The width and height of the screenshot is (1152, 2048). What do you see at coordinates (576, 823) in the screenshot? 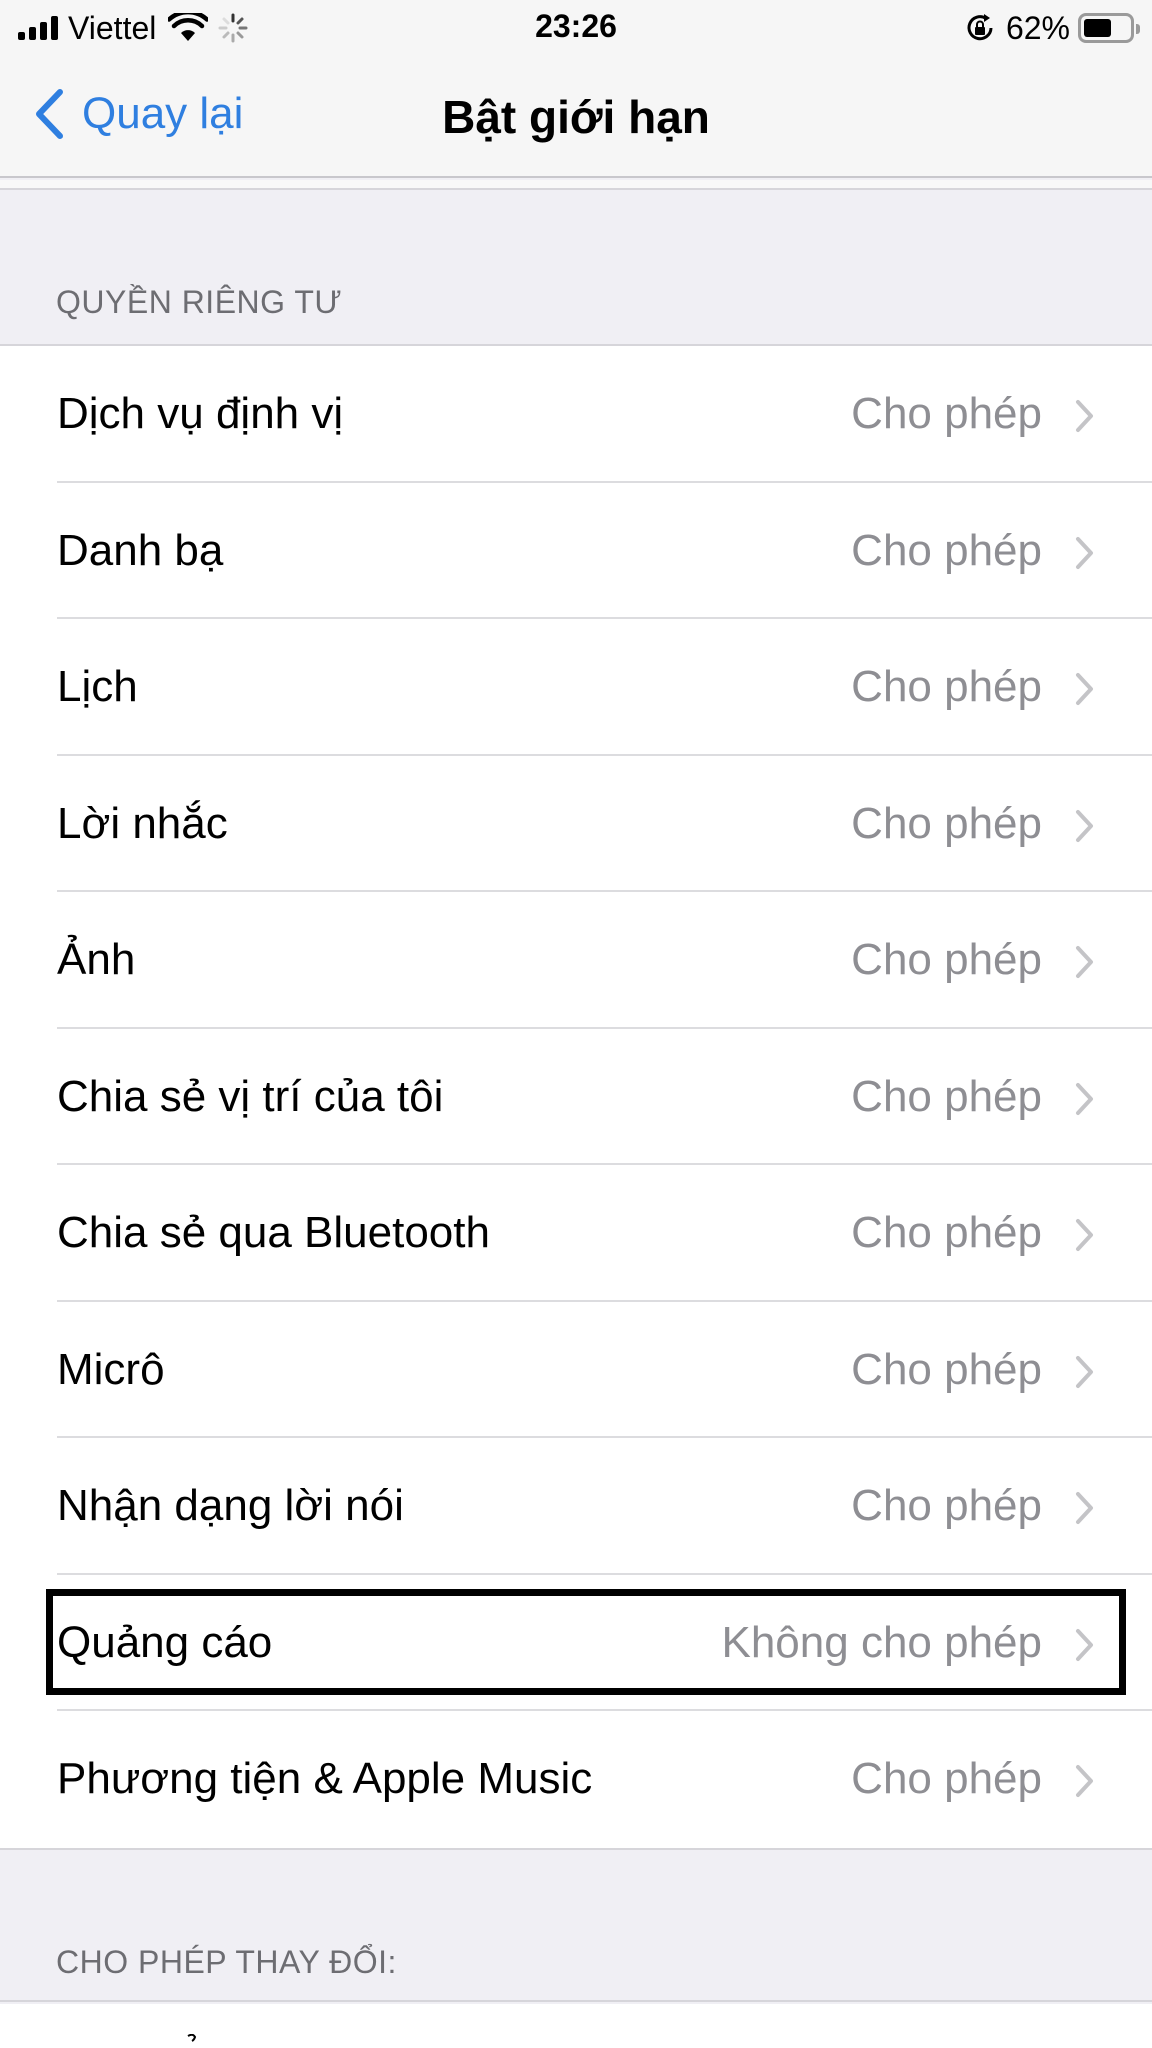
I see `list-item: Lời nhắc Cho phép` at bounding box center [576, 823].